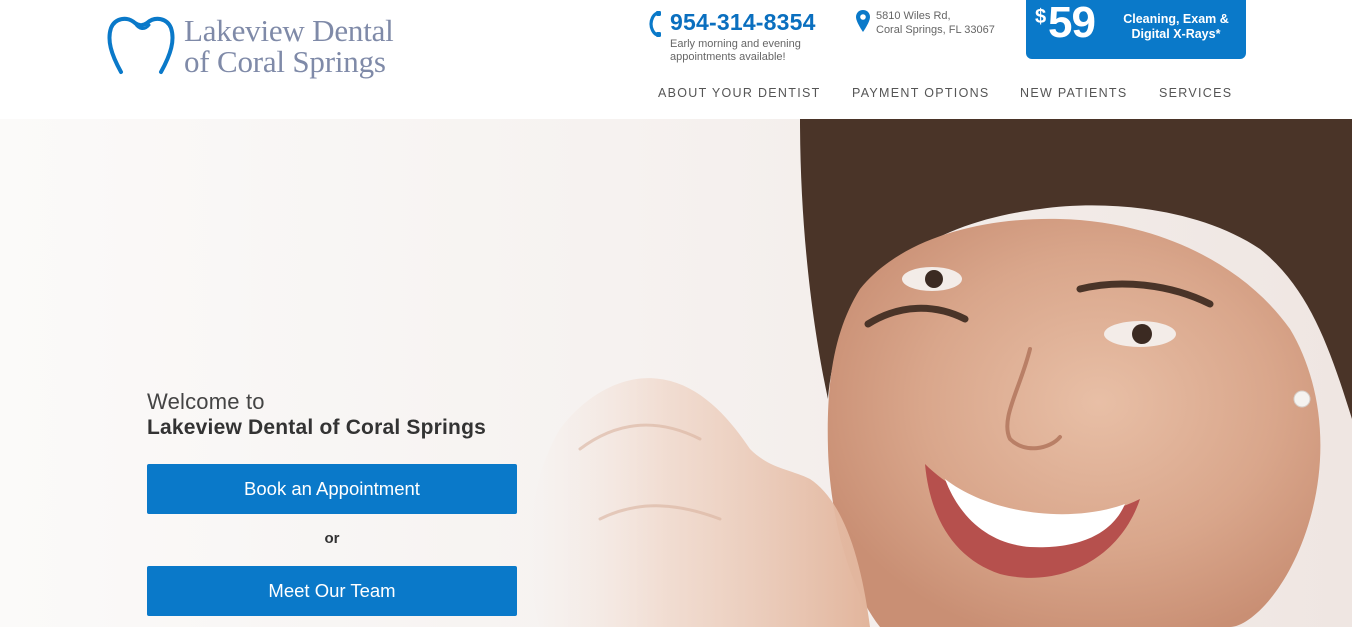  I want to click on nav-new-patients: NEW PATIENTS, so click(1074, 93).